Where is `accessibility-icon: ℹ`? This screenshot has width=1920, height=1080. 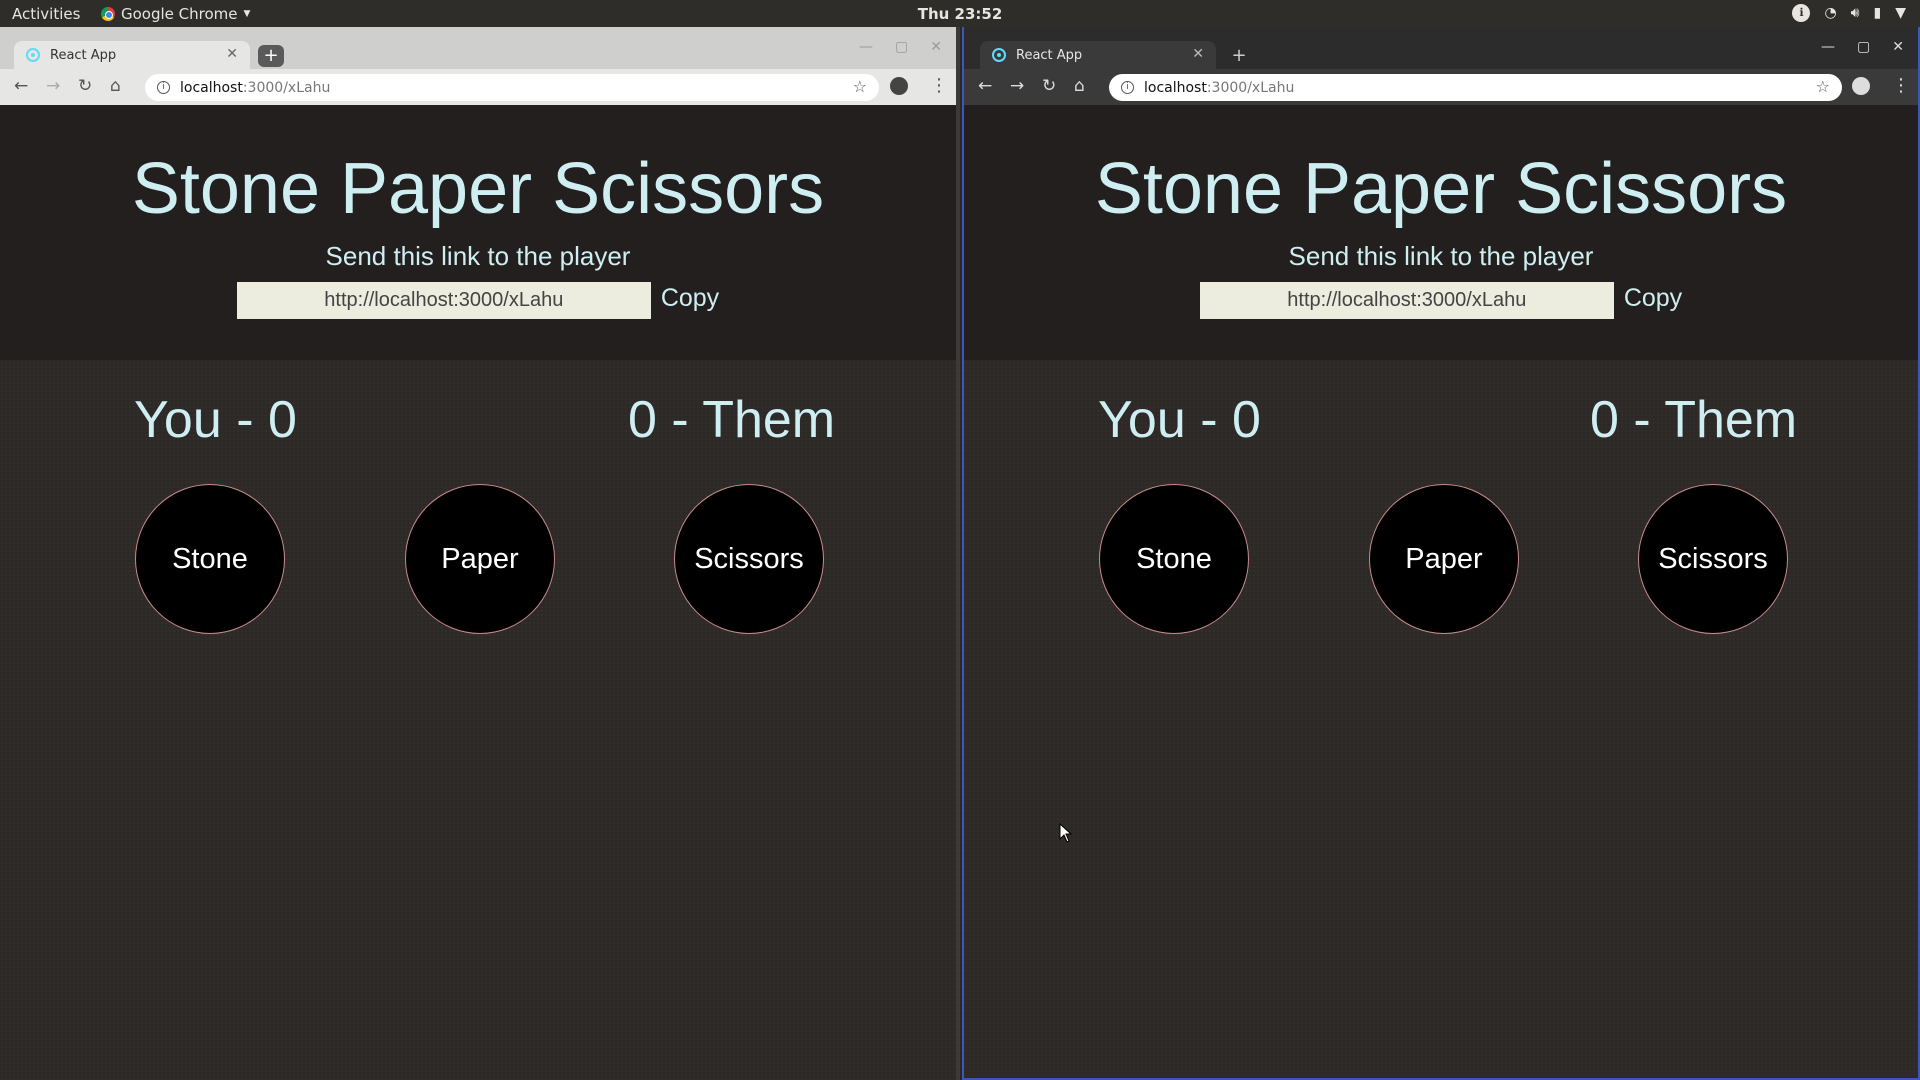 accessibility-icon: ℹ is located at coordinates (1801, 13).